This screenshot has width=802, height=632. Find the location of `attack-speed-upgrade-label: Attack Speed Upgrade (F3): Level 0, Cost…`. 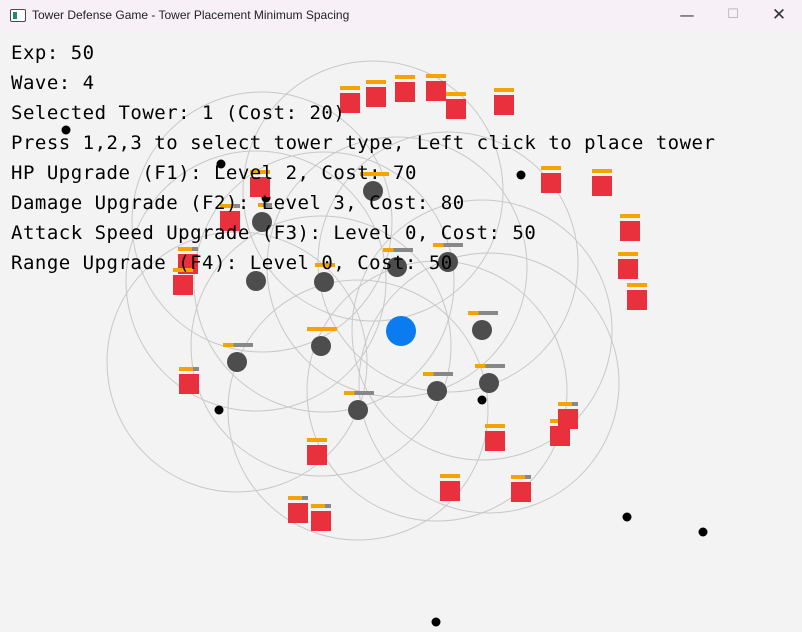

attack-speed-upgrade-label: Attack Speed Upgrade (F3): Level 0, Cost… is located at coordinates (274, 233).